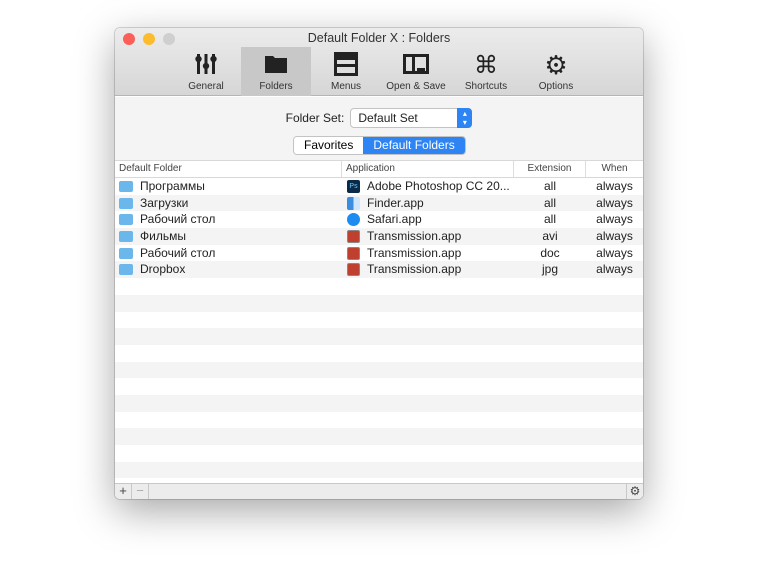  What do you see at coordinates (346, 64) in the screenshot?
I see `menus-icon` at bounding box center [346, 64].